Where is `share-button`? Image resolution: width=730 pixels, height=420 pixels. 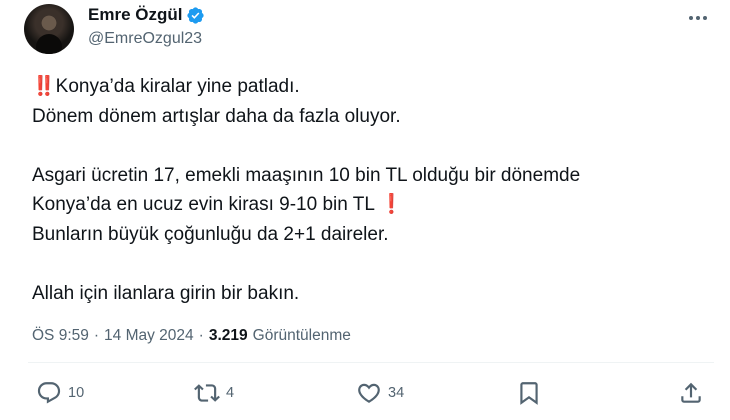
share-button is located at coordinates (691, 393).